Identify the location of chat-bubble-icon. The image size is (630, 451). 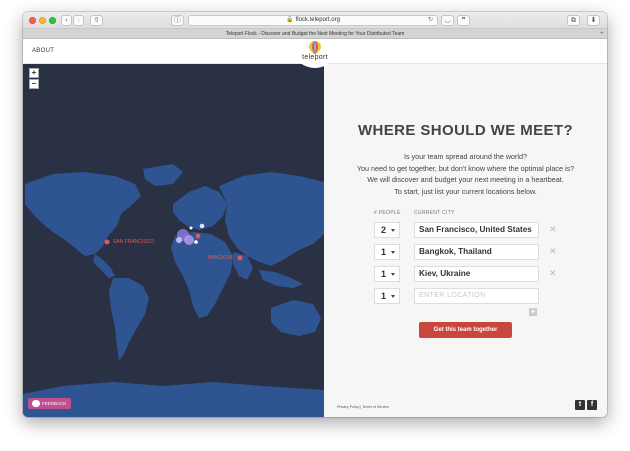
(36, 403).